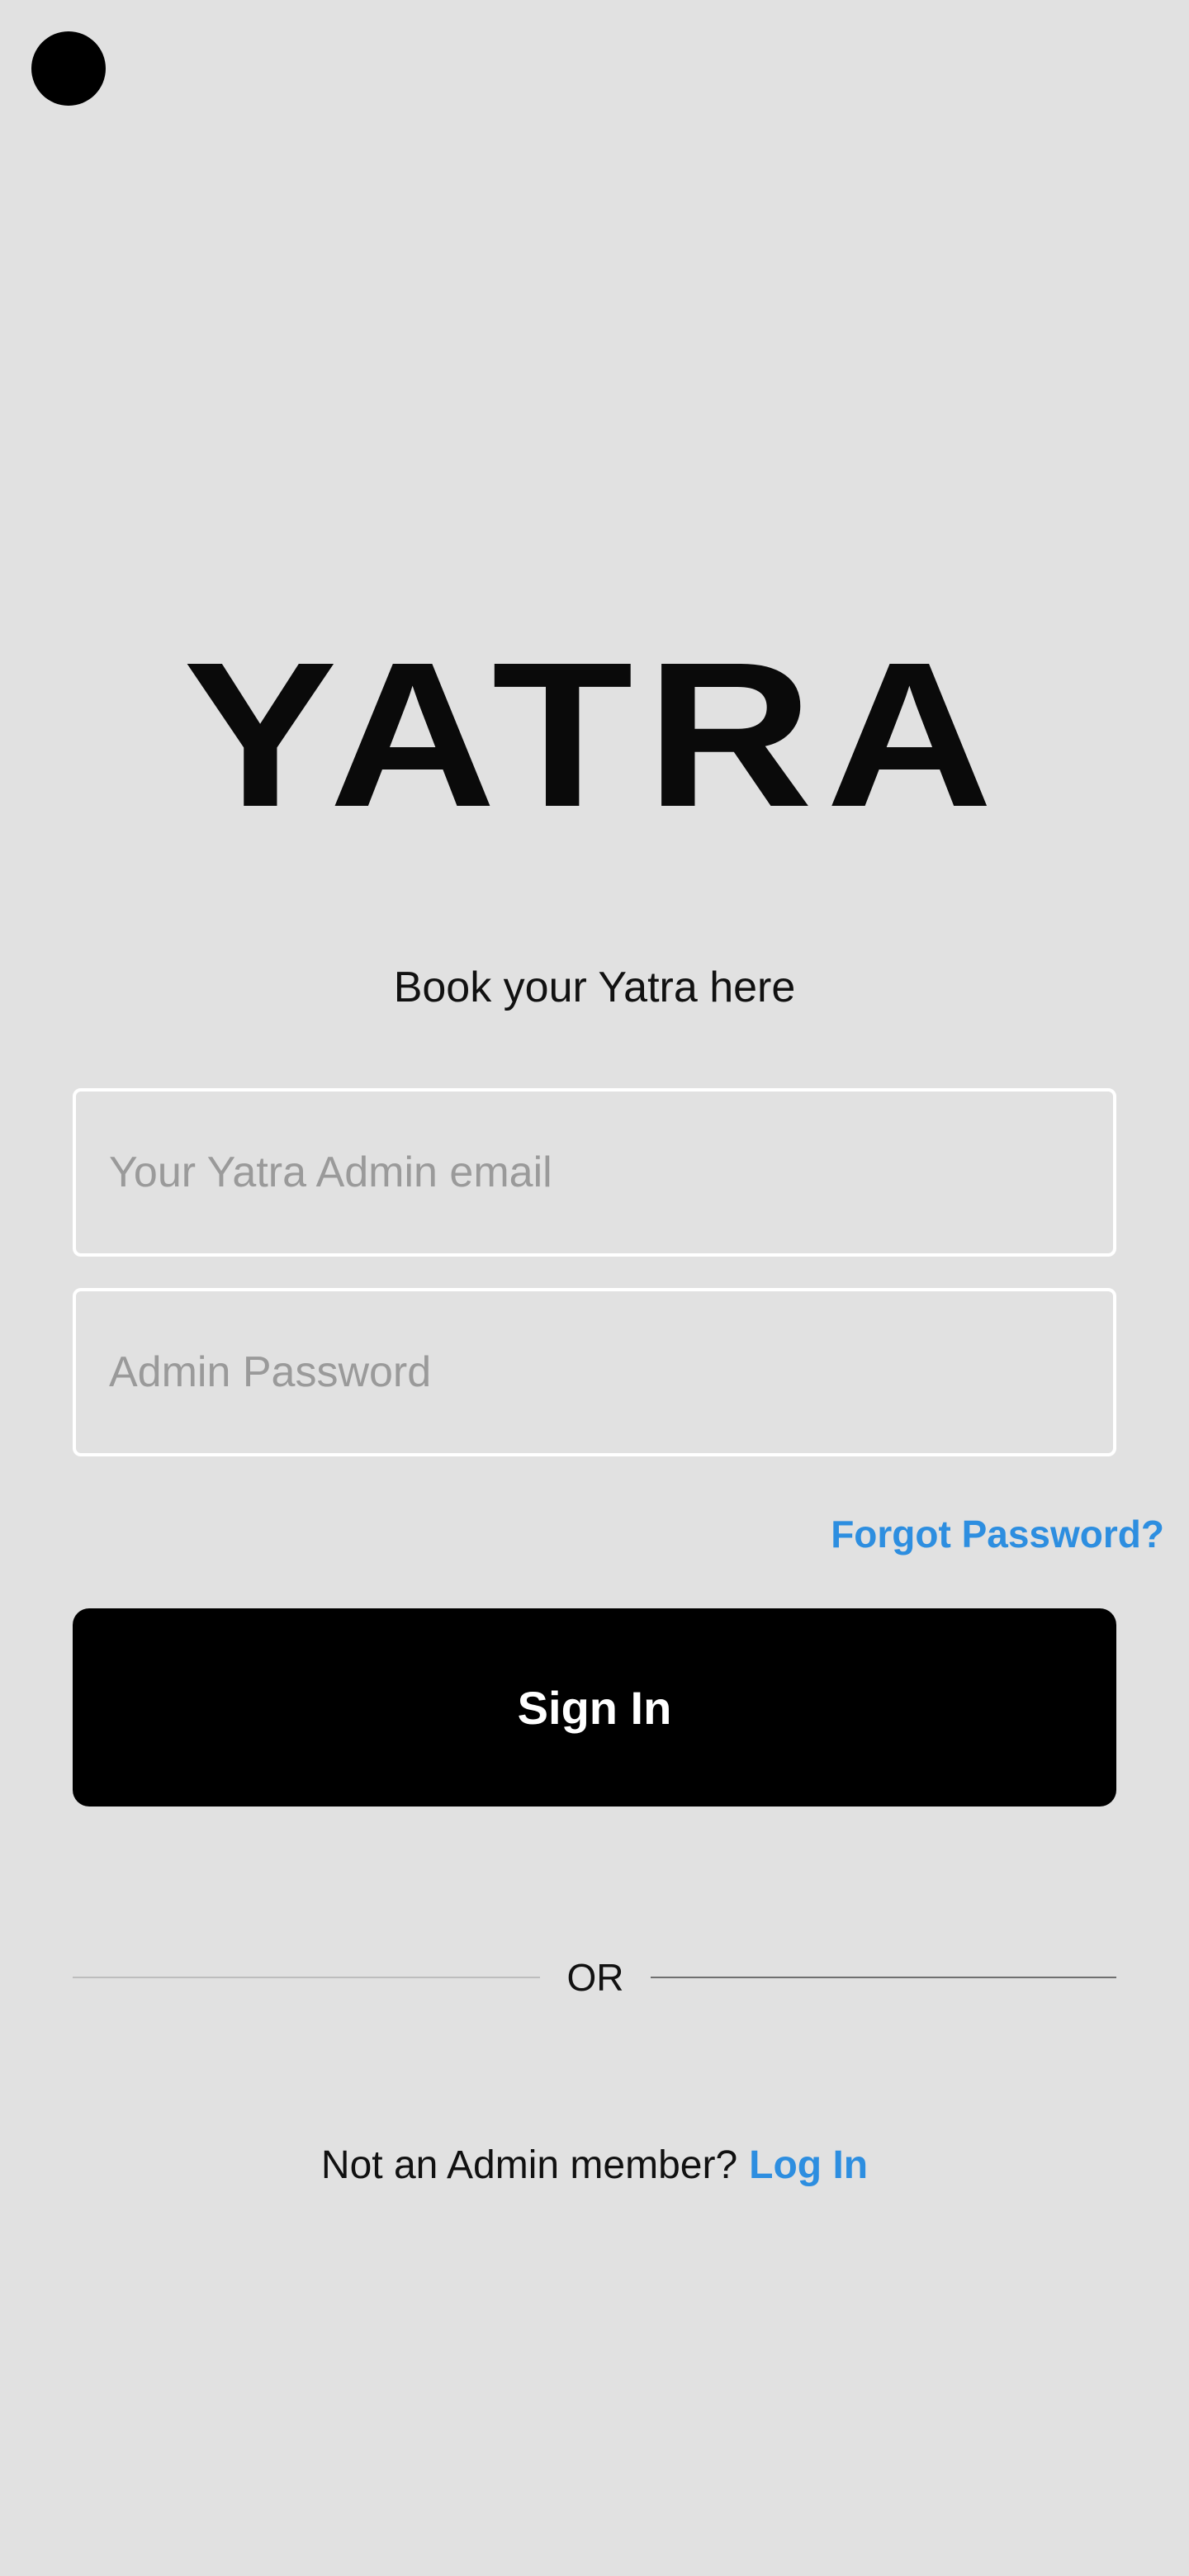  Describe the element at coordinates (594, 987) in the screenshot. I see `tagline: Book your Yatra here` at that location.